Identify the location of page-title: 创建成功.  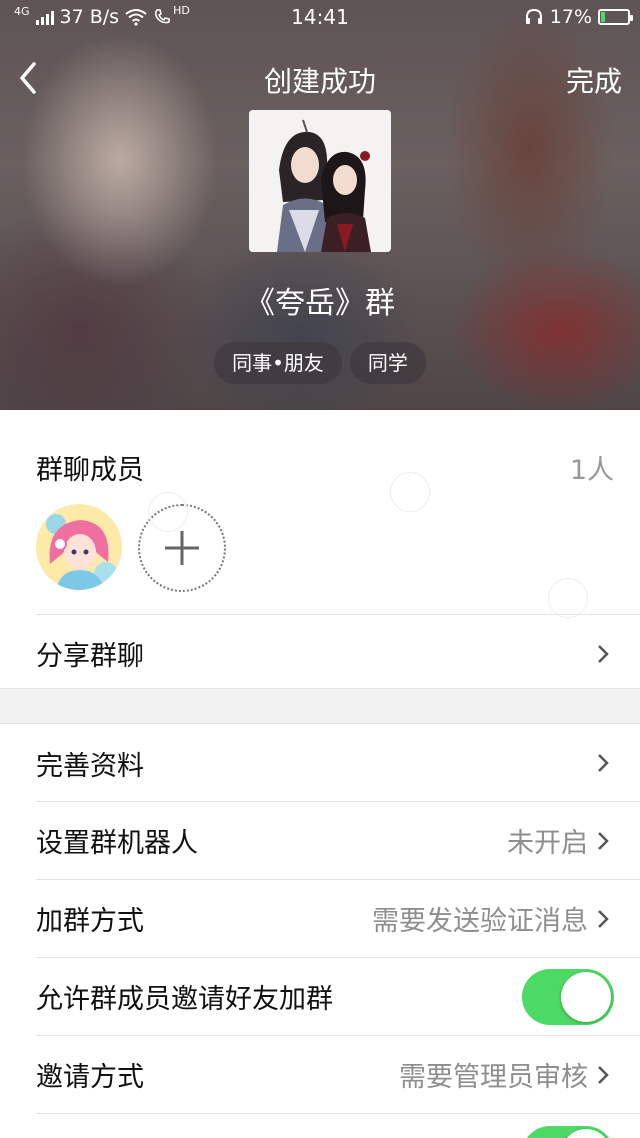
(319, 81).